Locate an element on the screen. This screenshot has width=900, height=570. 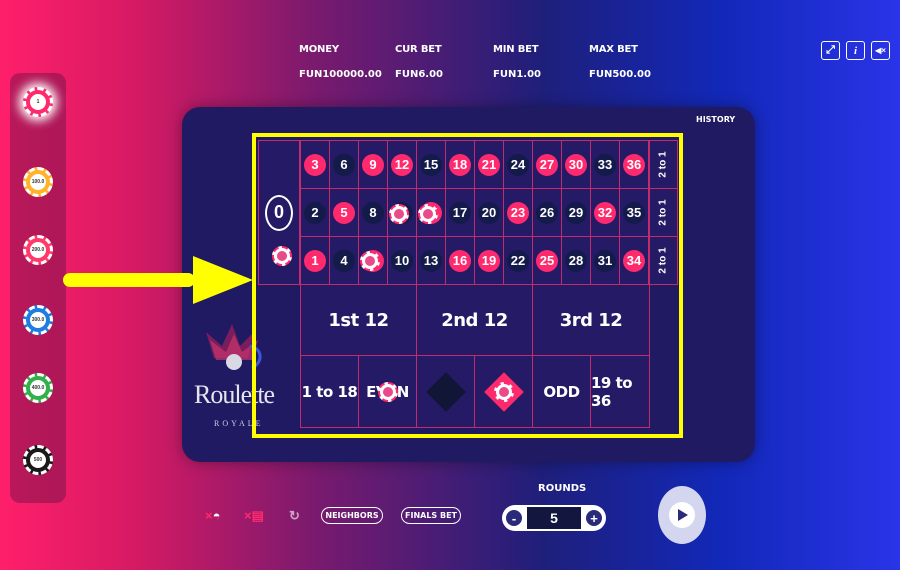
bet-number-26: 26 is located at coordinates (547, 212).